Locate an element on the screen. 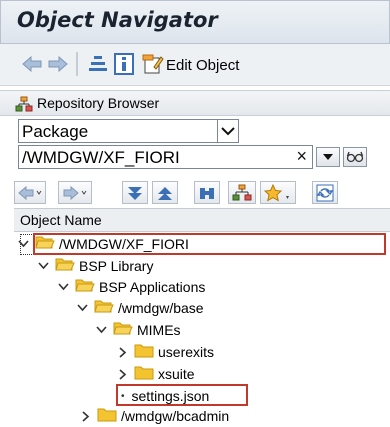 Image resolution: width=390 pixels, height=427 pixels. tree-node-label: BSP Library is located at coordinates (116, 266).